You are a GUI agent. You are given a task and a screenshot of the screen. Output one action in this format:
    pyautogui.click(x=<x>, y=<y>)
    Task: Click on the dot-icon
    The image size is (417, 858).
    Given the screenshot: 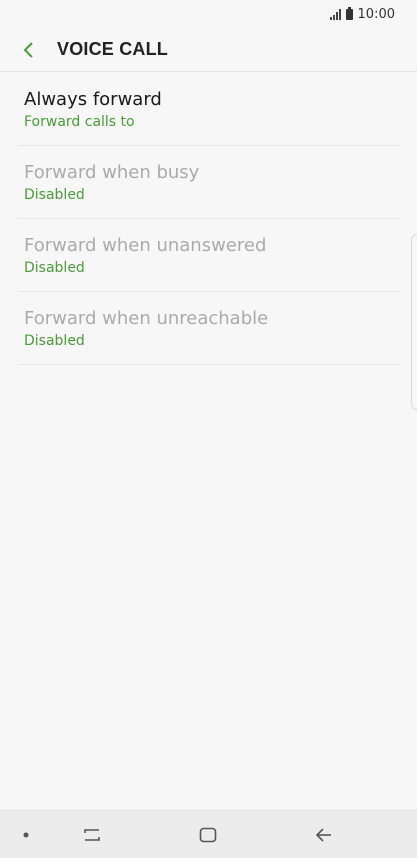 What is the action you would take?
    pyautogui.click(x=26, y=835)
    